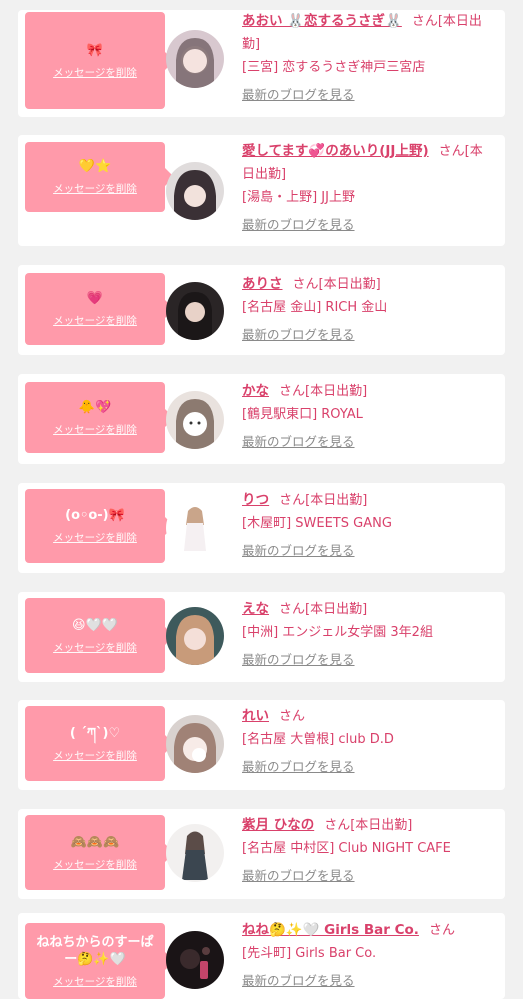 Image resolution: width=523 pixels, height=999 pixels. Describe the element at coordinates (95, 842) in the screenshot. I see `message-text: 🙈🙈🙈` at that location.